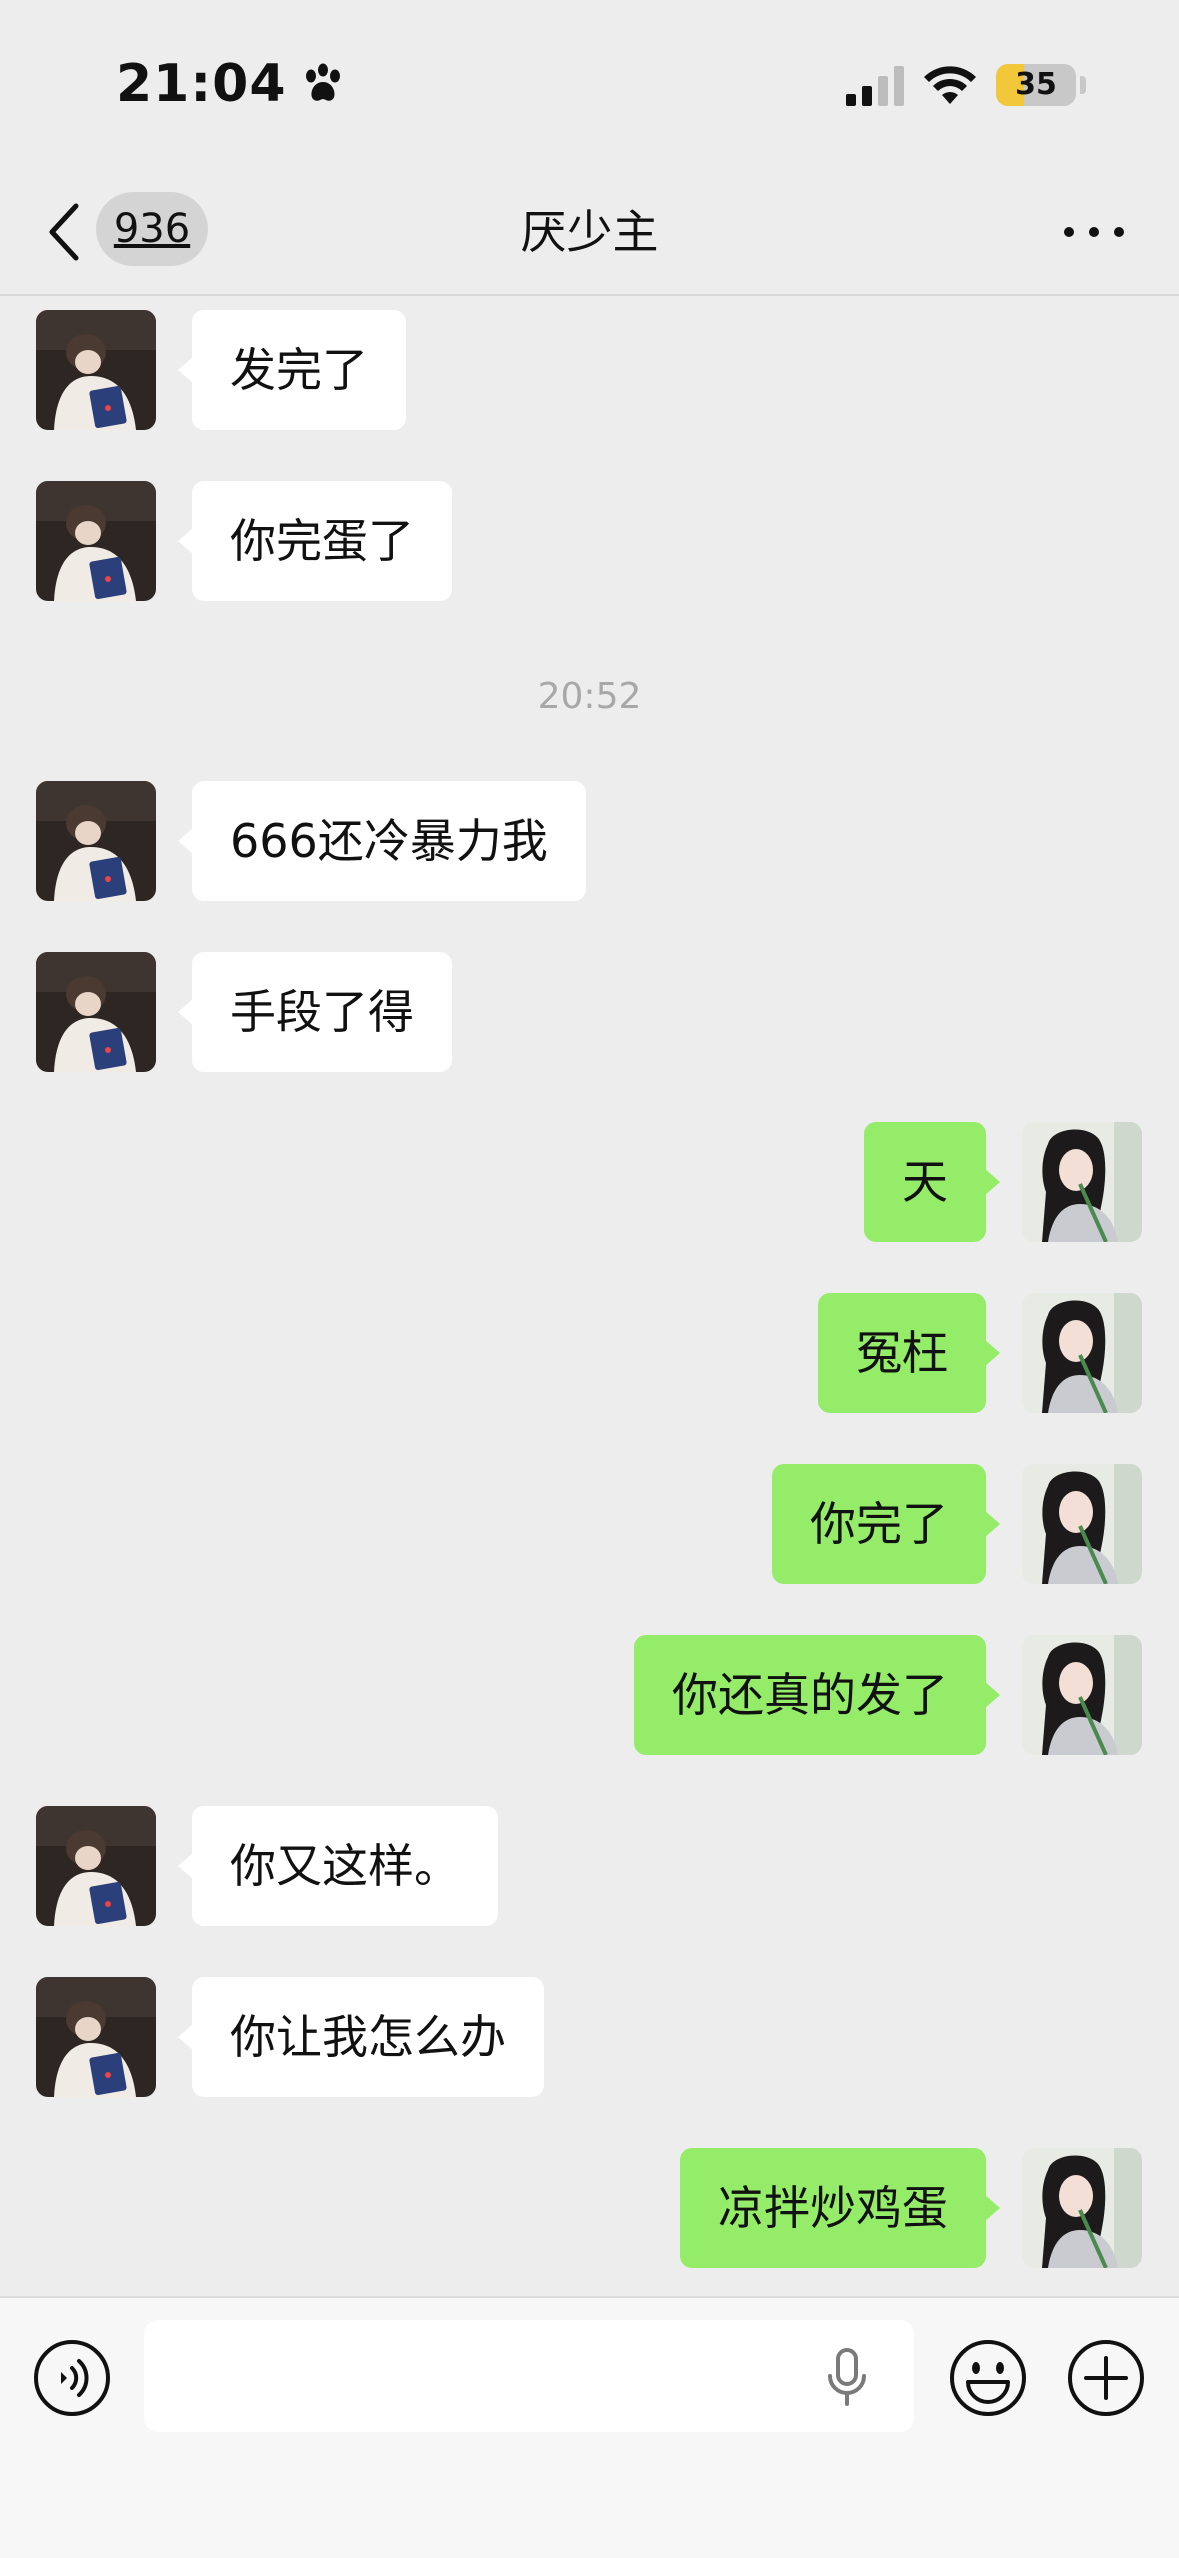  I want to click on battery-level: 35, so click(1036, 84).